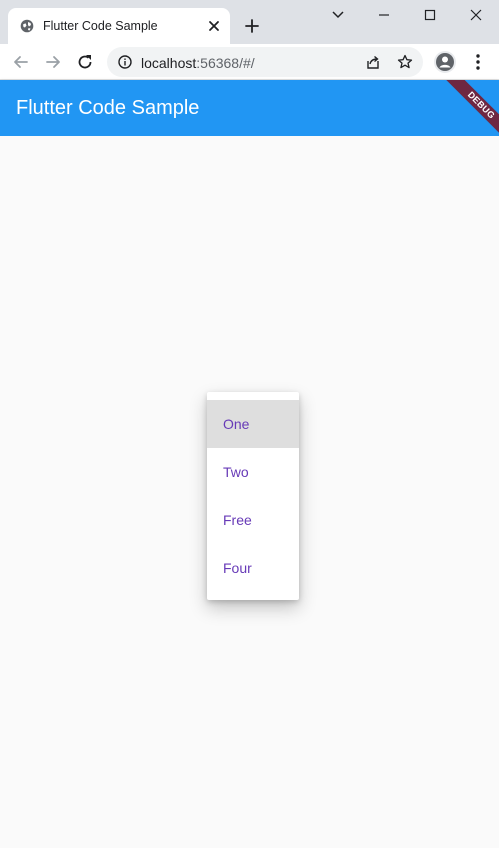  Describe the element at coordinates (430, 15) in the screenshot. I see `maximize-icon` at that location.